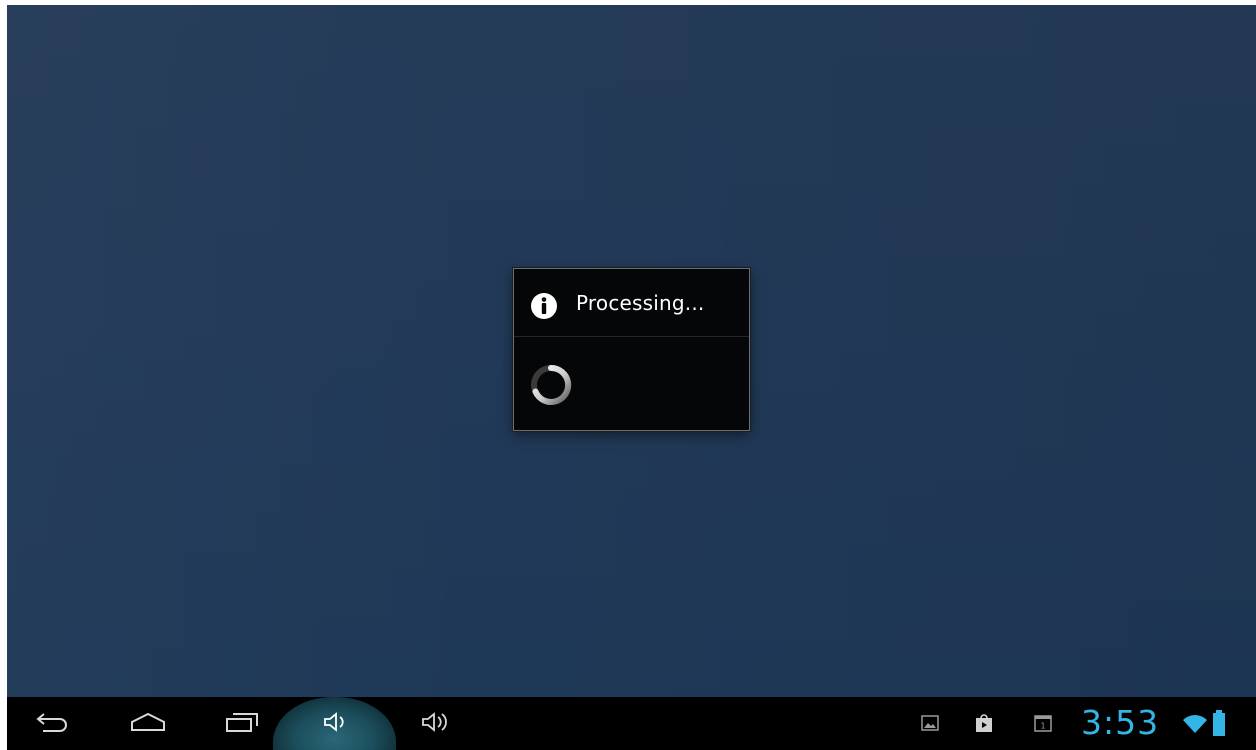  Describe the element at coordinates (930, 723) in the screenshot. I see `gallery-icon` at that location.